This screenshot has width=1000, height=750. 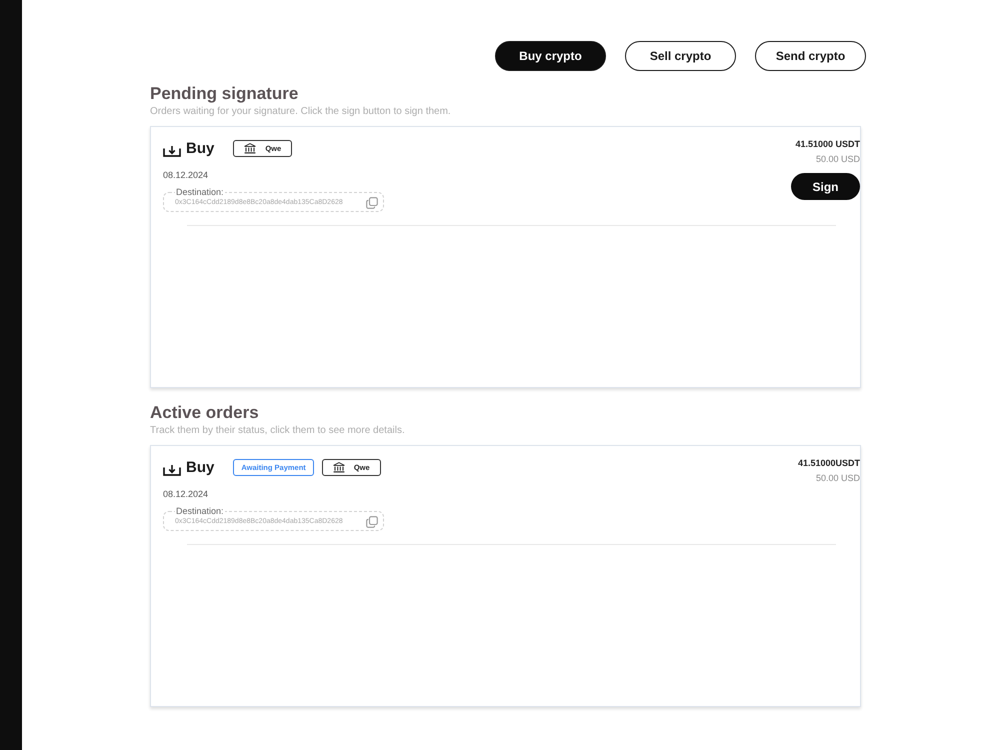 I want to click on section-title: Active orders, so click(x=205, y=413).